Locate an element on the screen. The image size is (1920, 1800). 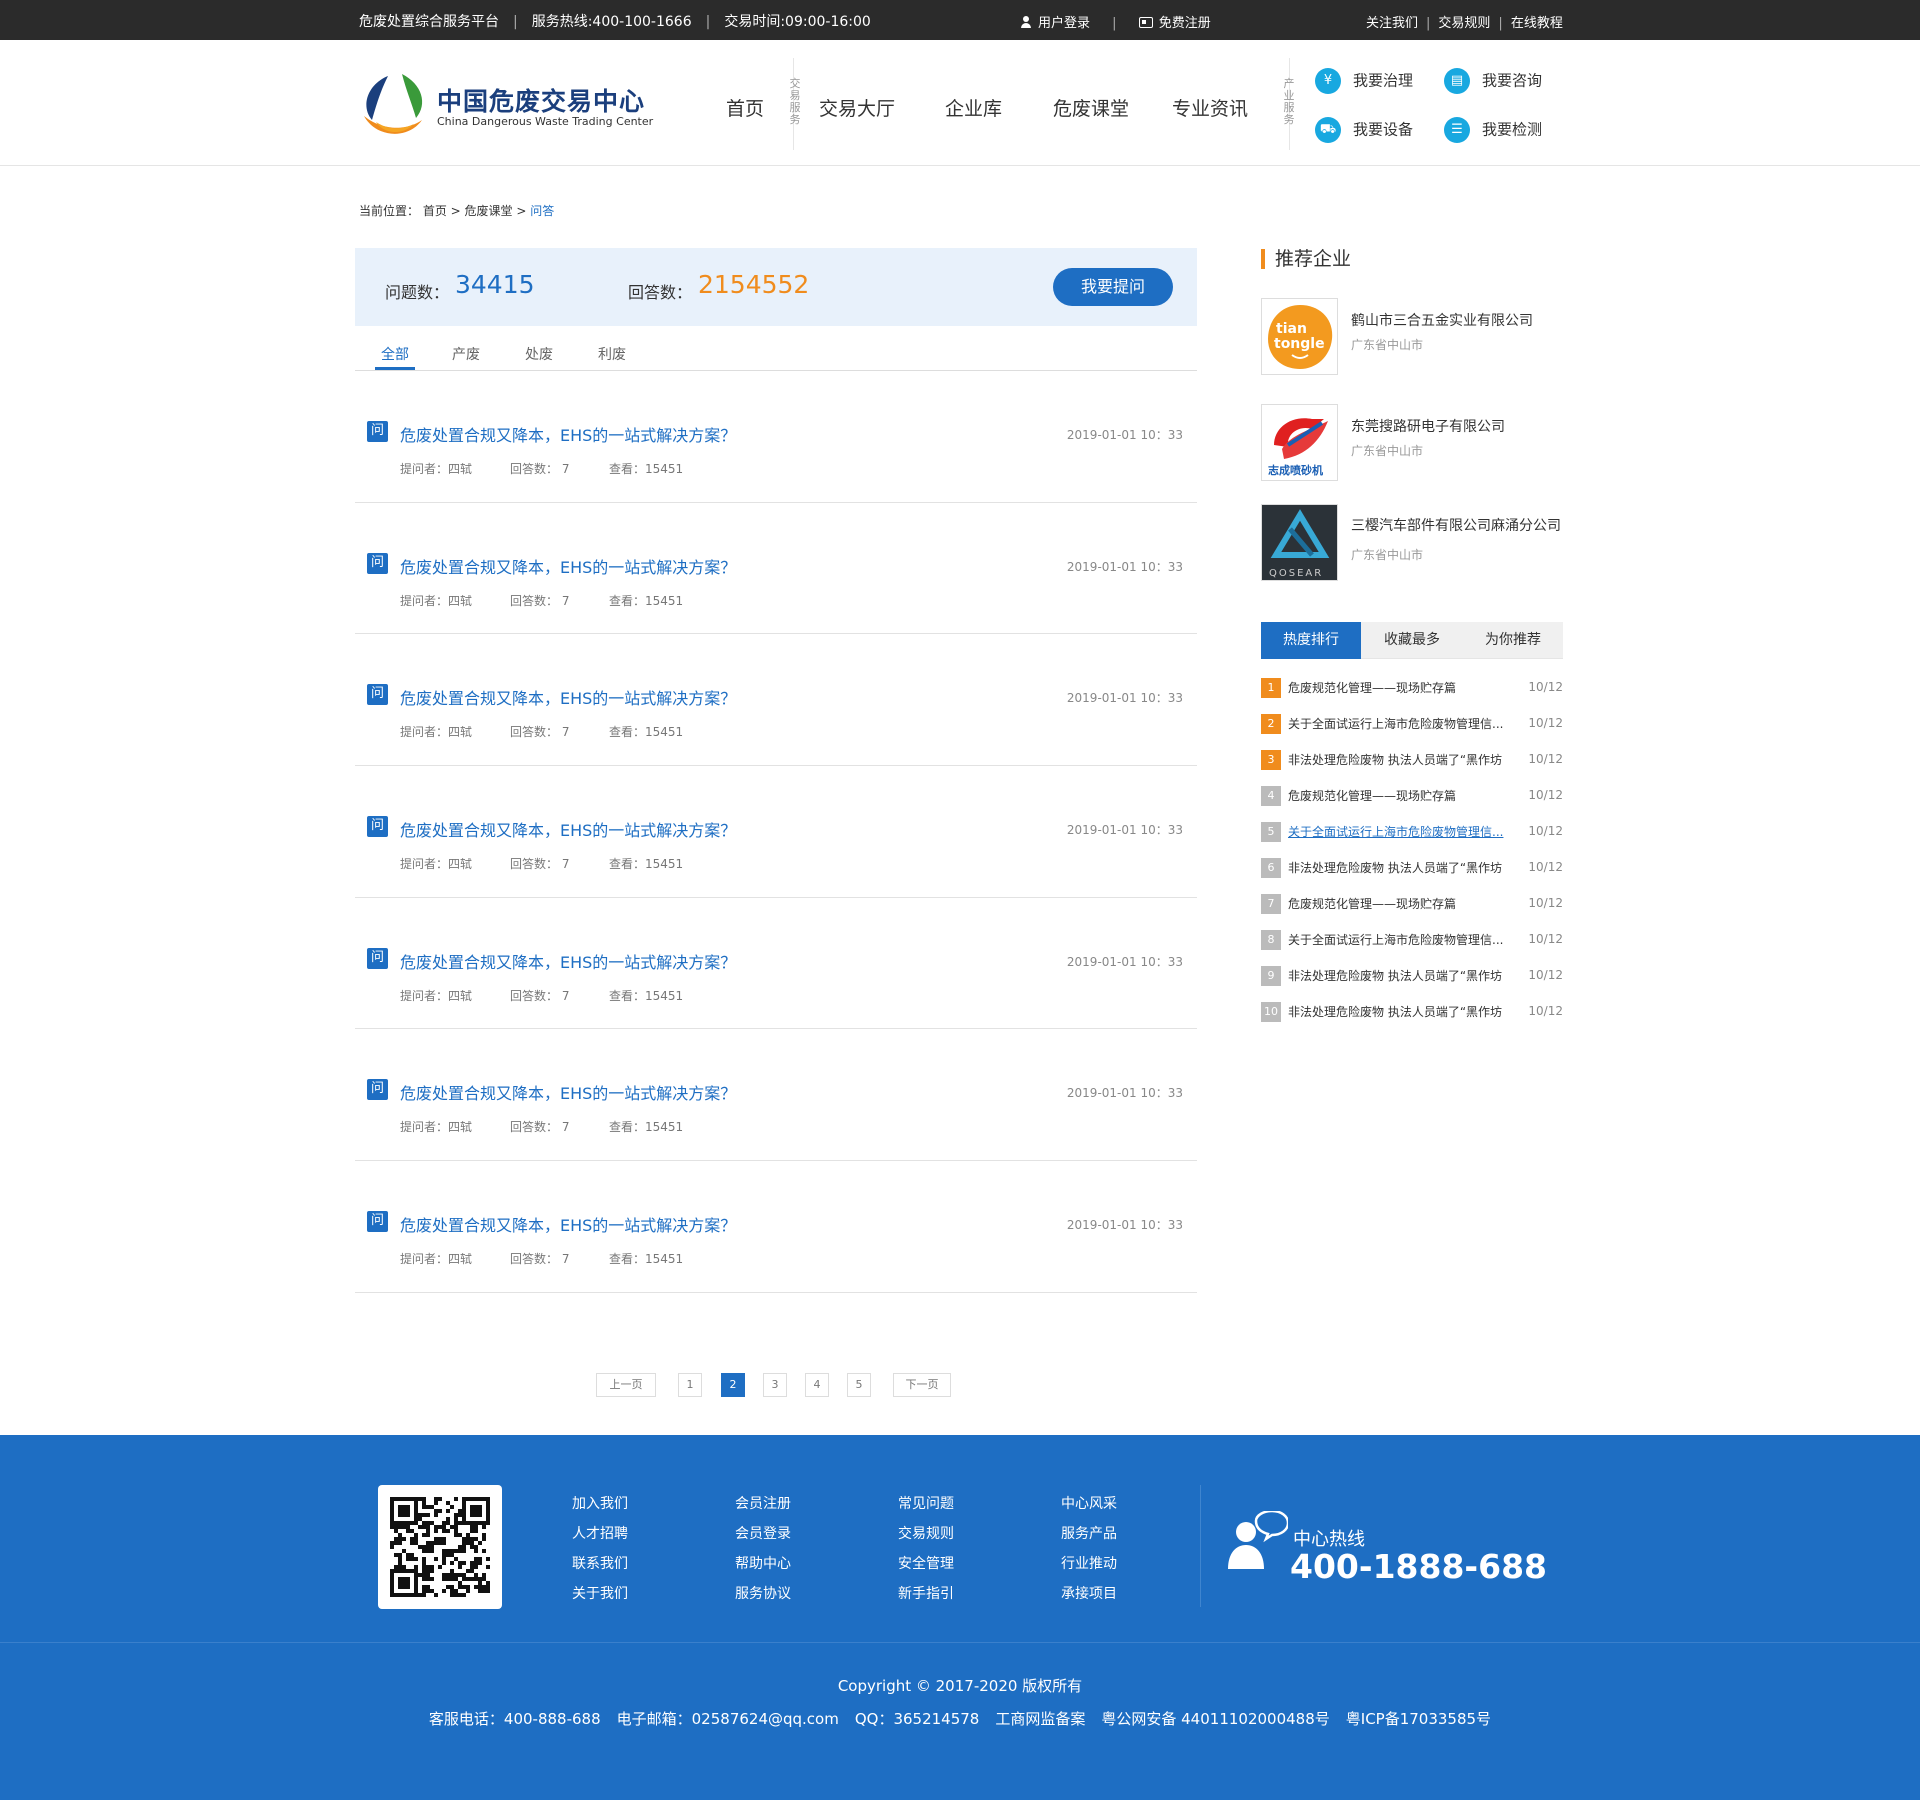
ranking-item: 10 非法处理危险废物 执法人员端了“黑作坊 10/12 is located at coordinates (1412, 1011).